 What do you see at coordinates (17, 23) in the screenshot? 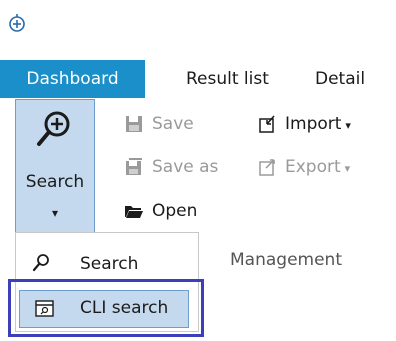
I see `app-icon` at bounding box center [17, 23].